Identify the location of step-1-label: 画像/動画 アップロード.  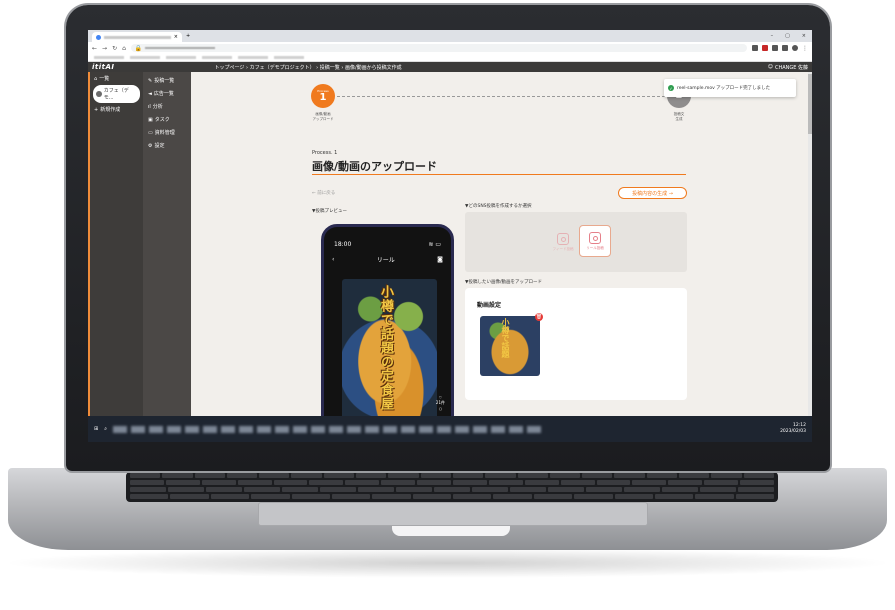
(323, 116).